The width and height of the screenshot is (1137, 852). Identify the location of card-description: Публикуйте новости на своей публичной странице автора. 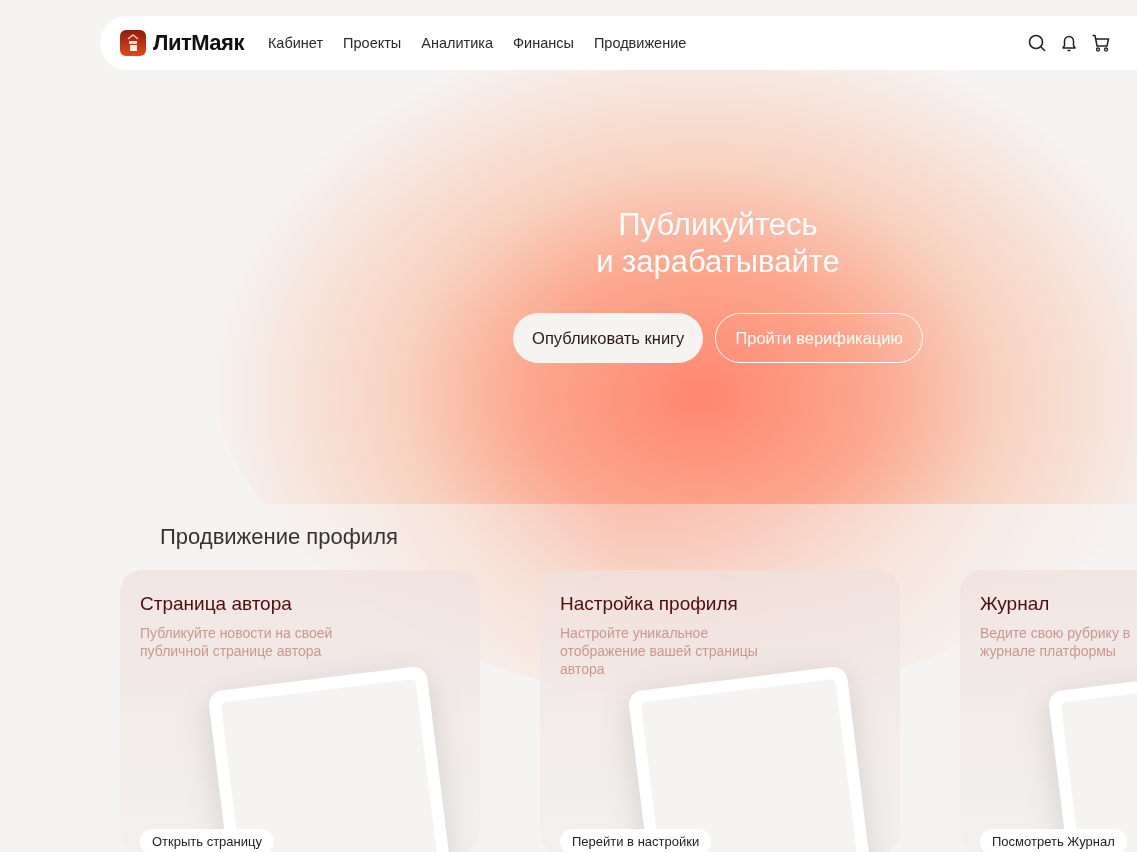
(237, 642).